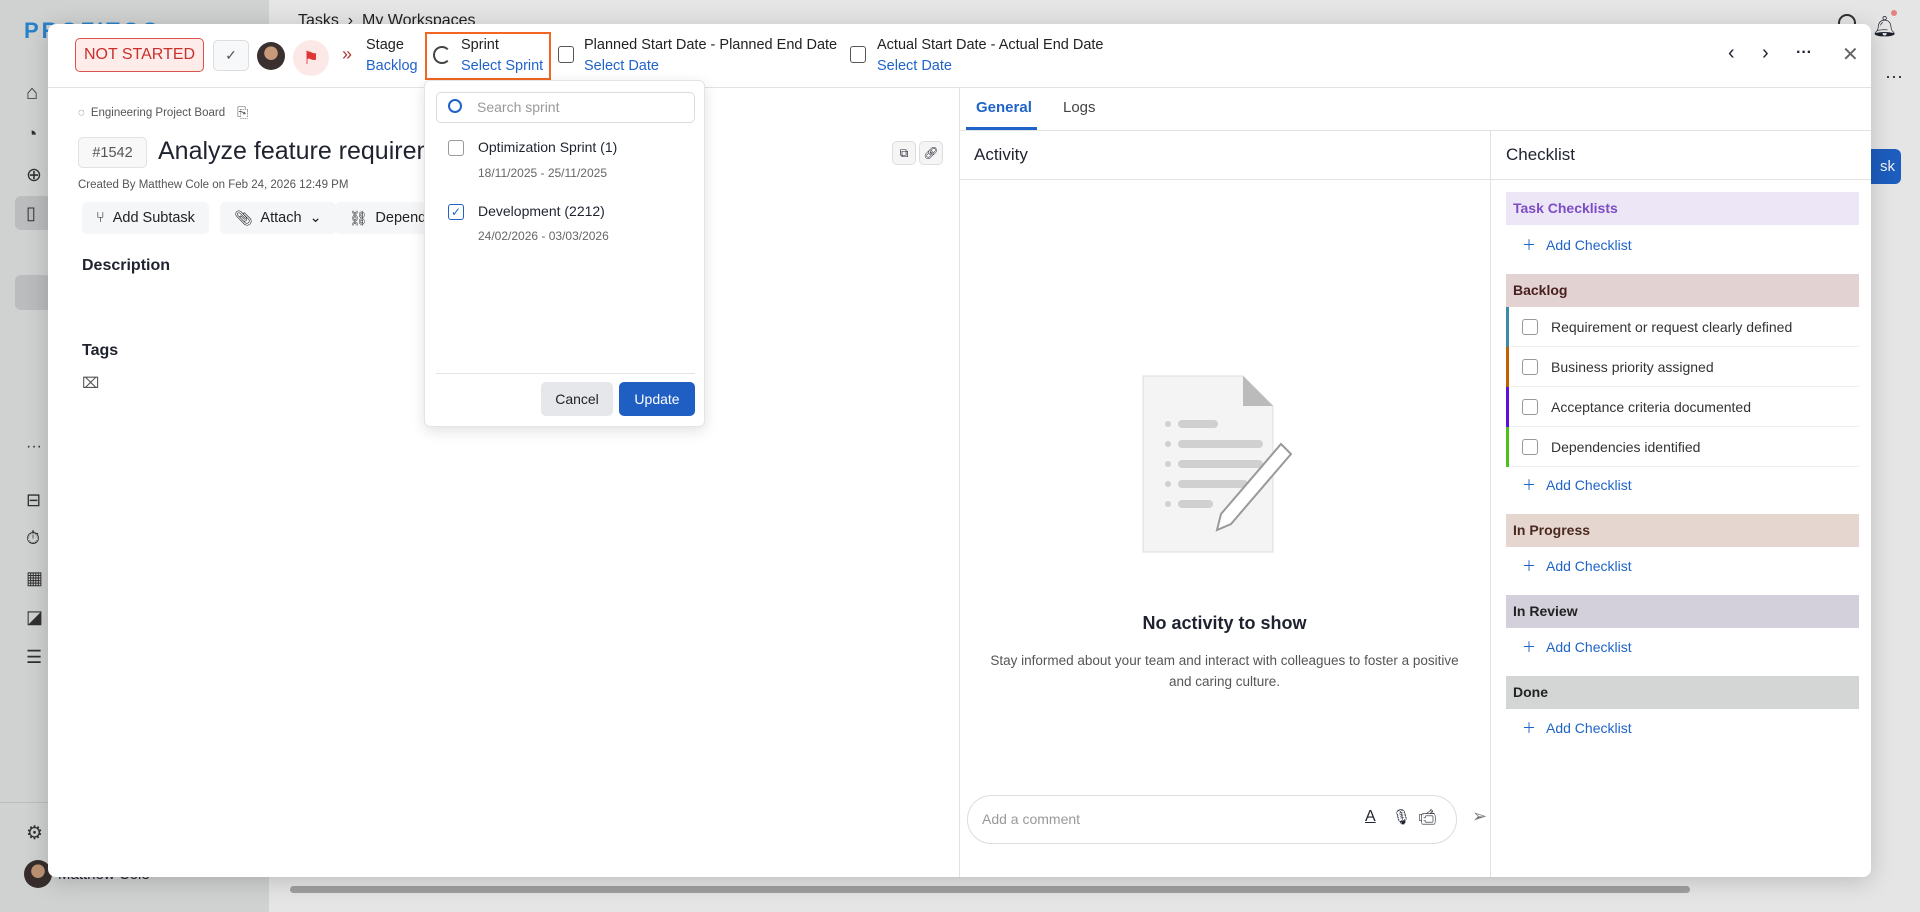 The width and height of the screenshot is (1920, 912). What do you see at coordinates (547, 147) in the screenshot?
I see `sprint-name: Optimization Sprint (1)` at bounding box center [547, 147].